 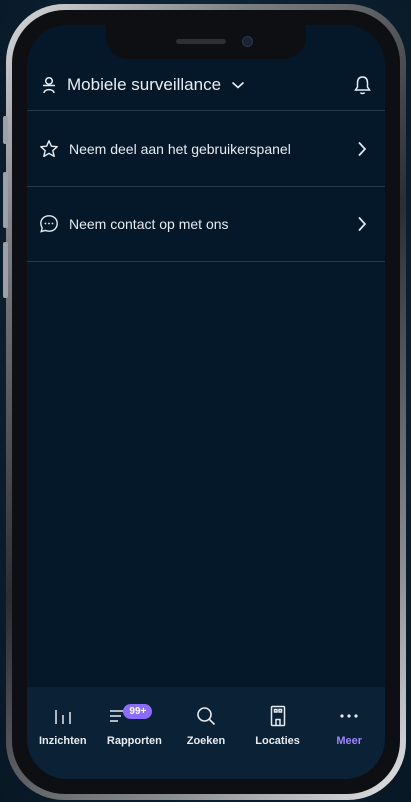 I want to click on app-title: Mobiele surveillance, so click(x=144, y=85).